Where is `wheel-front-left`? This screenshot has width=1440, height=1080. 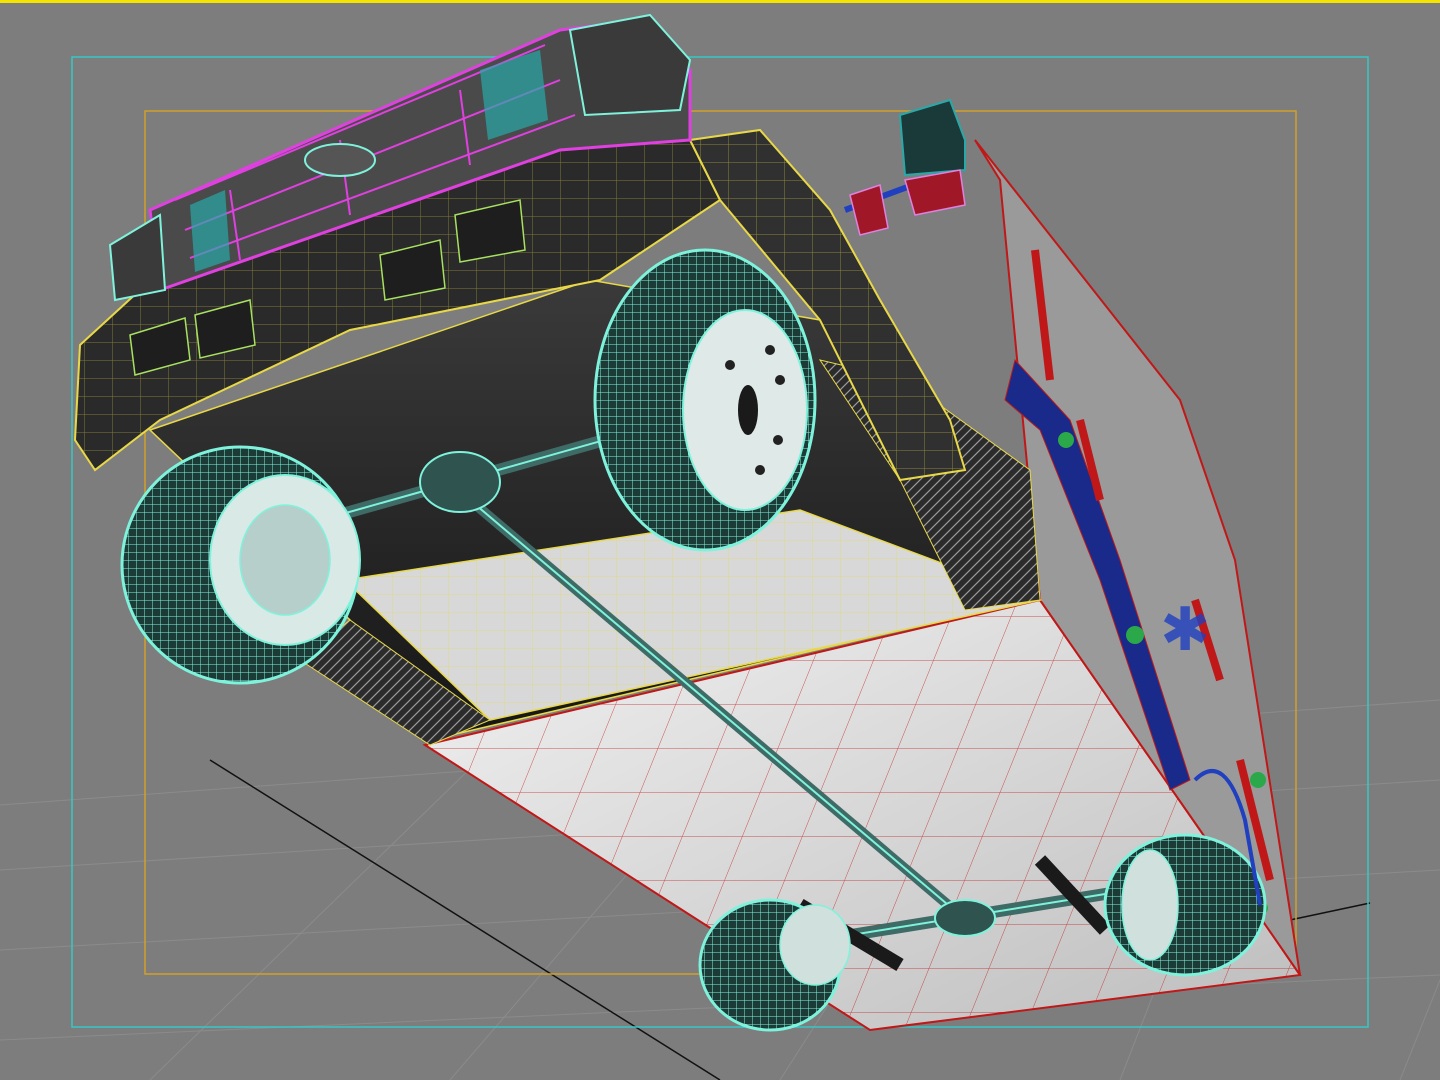 wheel-front-left is located at coordinates (240, 565).